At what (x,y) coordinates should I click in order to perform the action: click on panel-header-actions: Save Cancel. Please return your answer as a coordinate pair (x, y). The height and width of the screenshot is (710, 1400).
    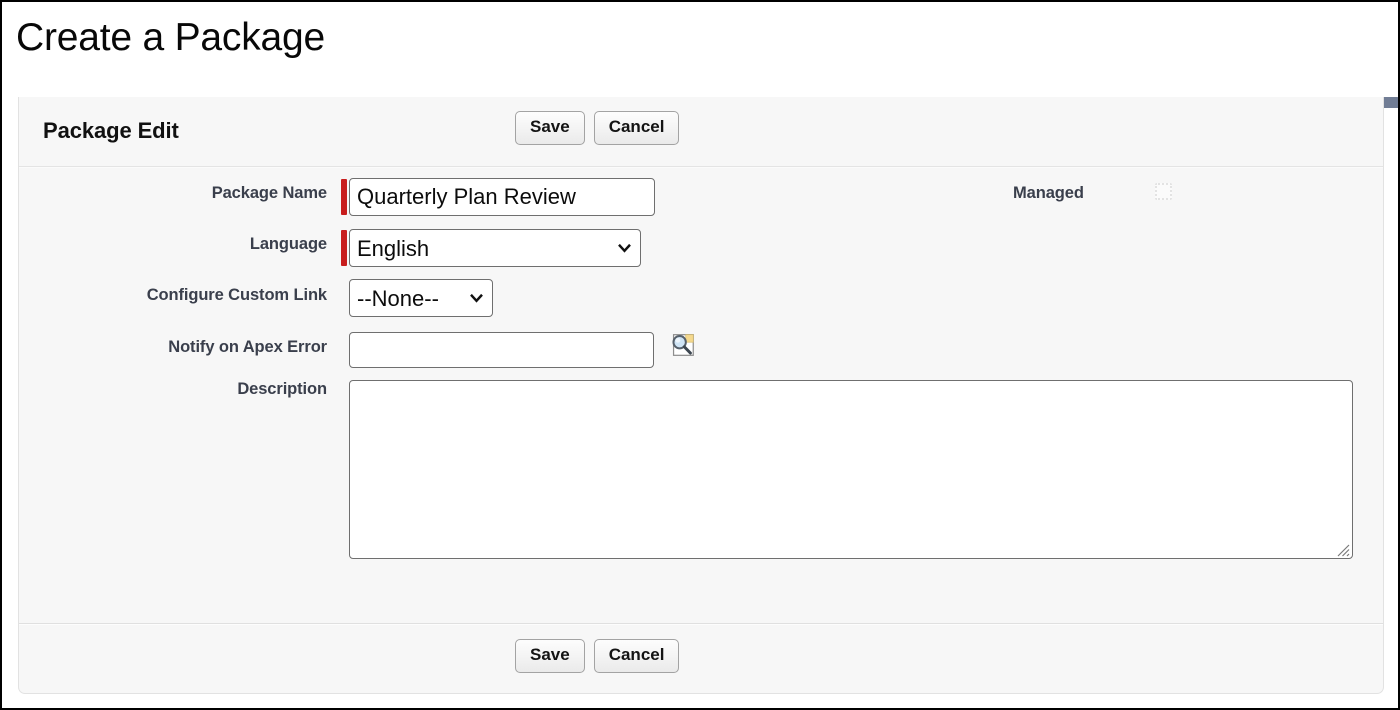
    Looking at the image, I should click on (597, 128).